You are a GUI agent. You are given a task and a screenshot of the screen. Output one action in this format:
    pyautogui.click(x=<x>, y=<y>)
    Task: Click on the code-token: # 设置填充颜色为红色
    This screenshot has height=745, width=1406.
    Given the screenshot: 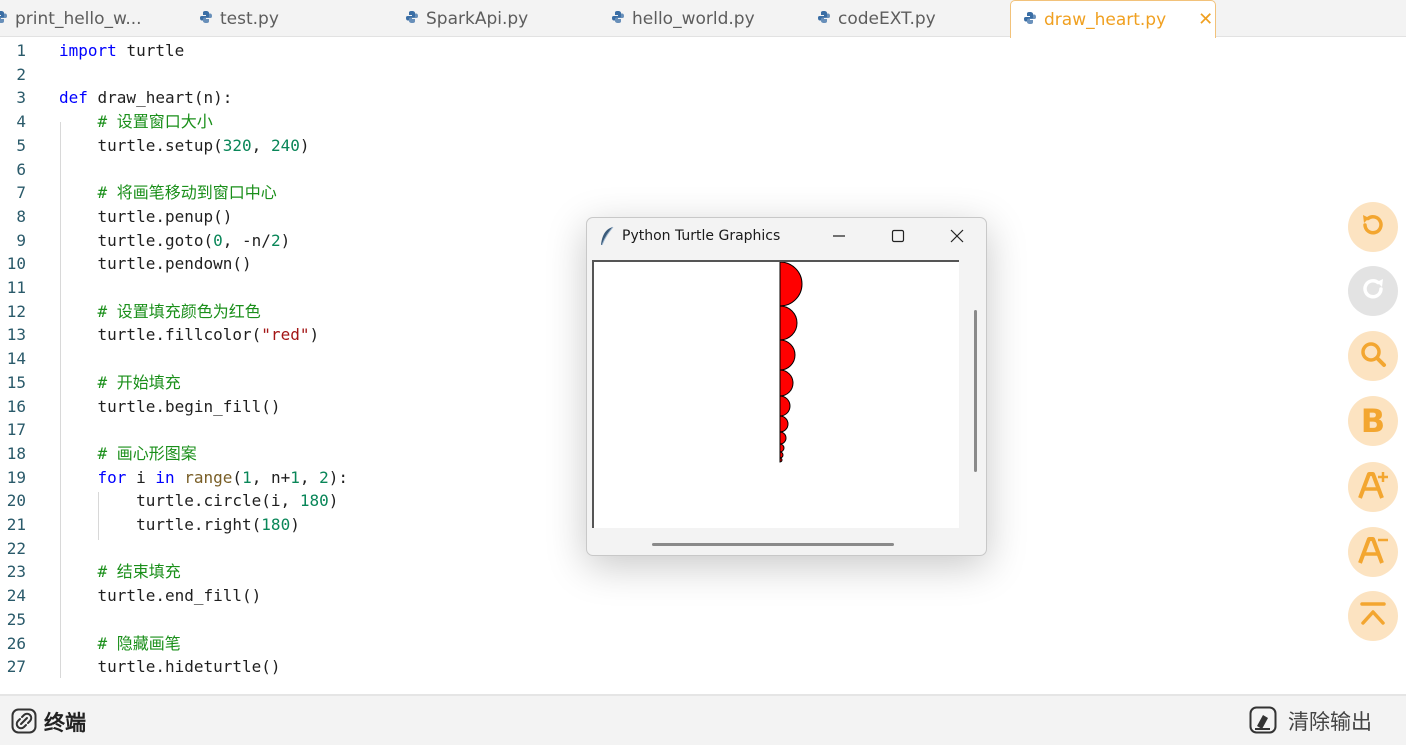 What is the action you would take?
    pyautogui.click(x=179, y=311)
    